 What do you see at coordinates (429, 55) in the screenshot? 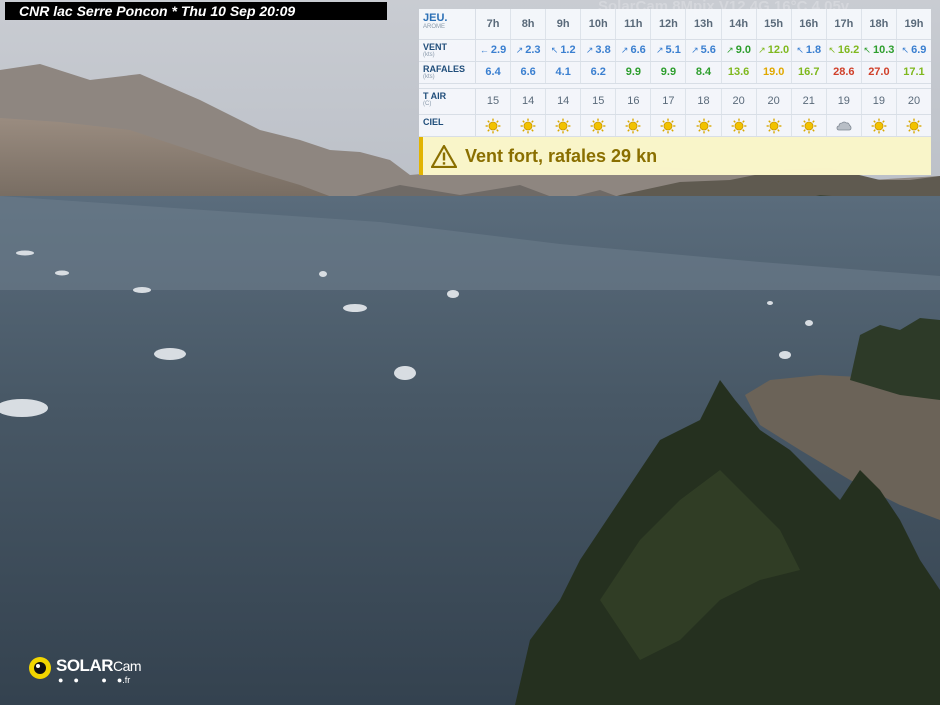
I see `wind-unit: (kts)` at bounding box center [429, 55].